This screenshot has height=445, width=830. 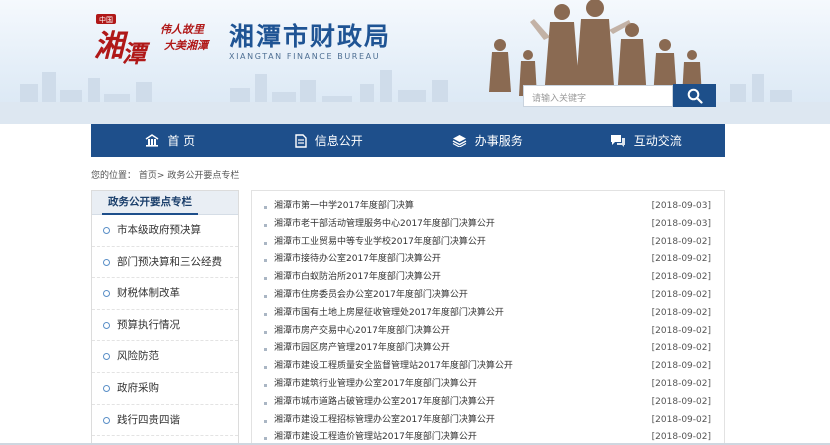 What do you see at coordinates (384, 403) in the screenshot?
I see `article-title-link: 湘潭市城市道路占破管理办公室2017年度部门决算公开` at bounding box center [384, 403].